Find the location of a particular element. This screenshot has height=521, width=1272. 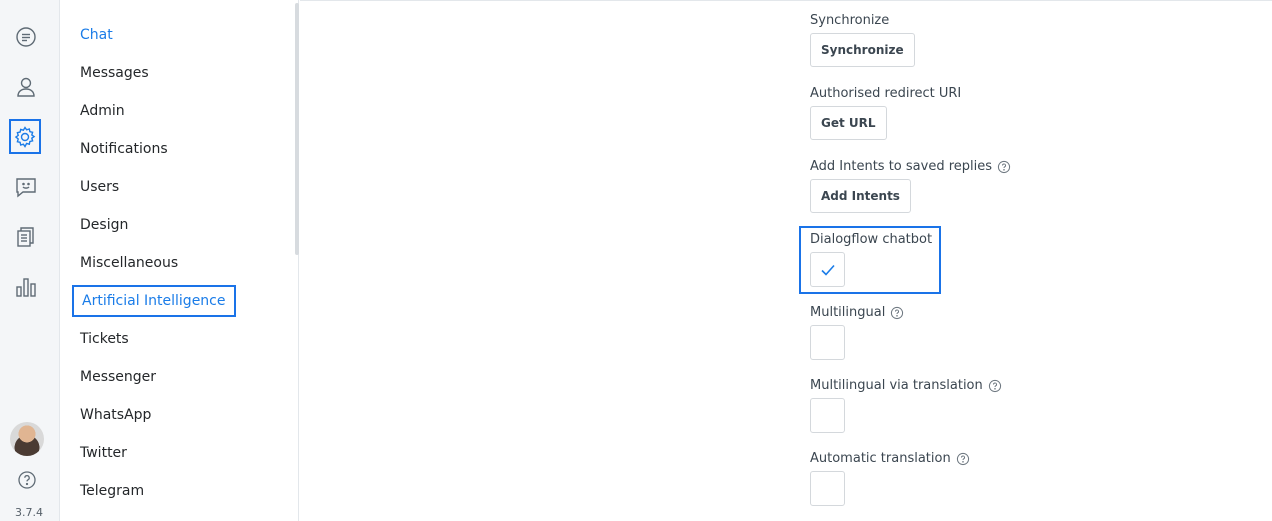

avatar is located at coordinates (27, 439).